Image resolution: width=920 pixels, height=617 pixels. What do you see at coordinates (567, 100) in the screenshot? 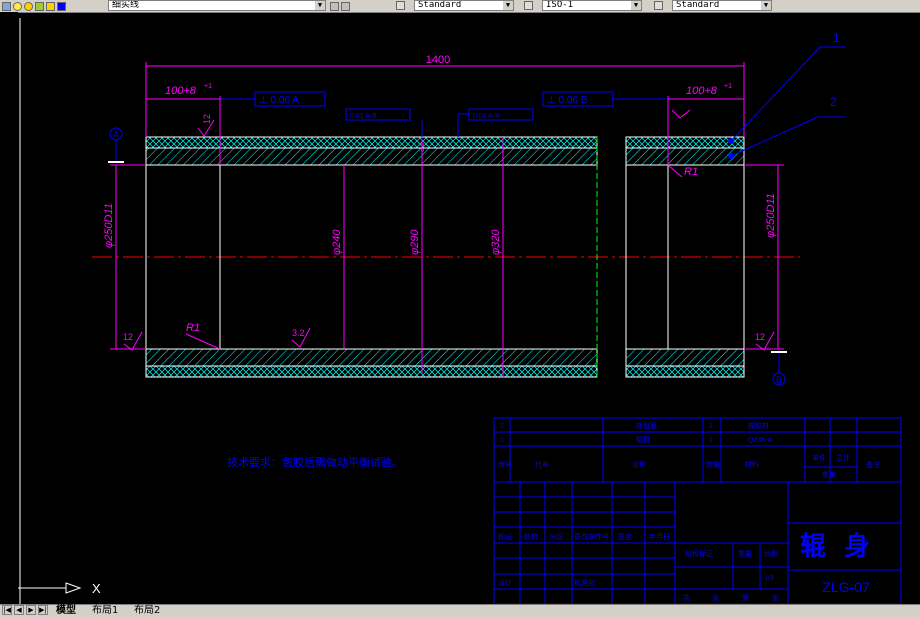
I see `gdt-perp-right: ⊥ 0.06 B` at bounding box center [567, 100].